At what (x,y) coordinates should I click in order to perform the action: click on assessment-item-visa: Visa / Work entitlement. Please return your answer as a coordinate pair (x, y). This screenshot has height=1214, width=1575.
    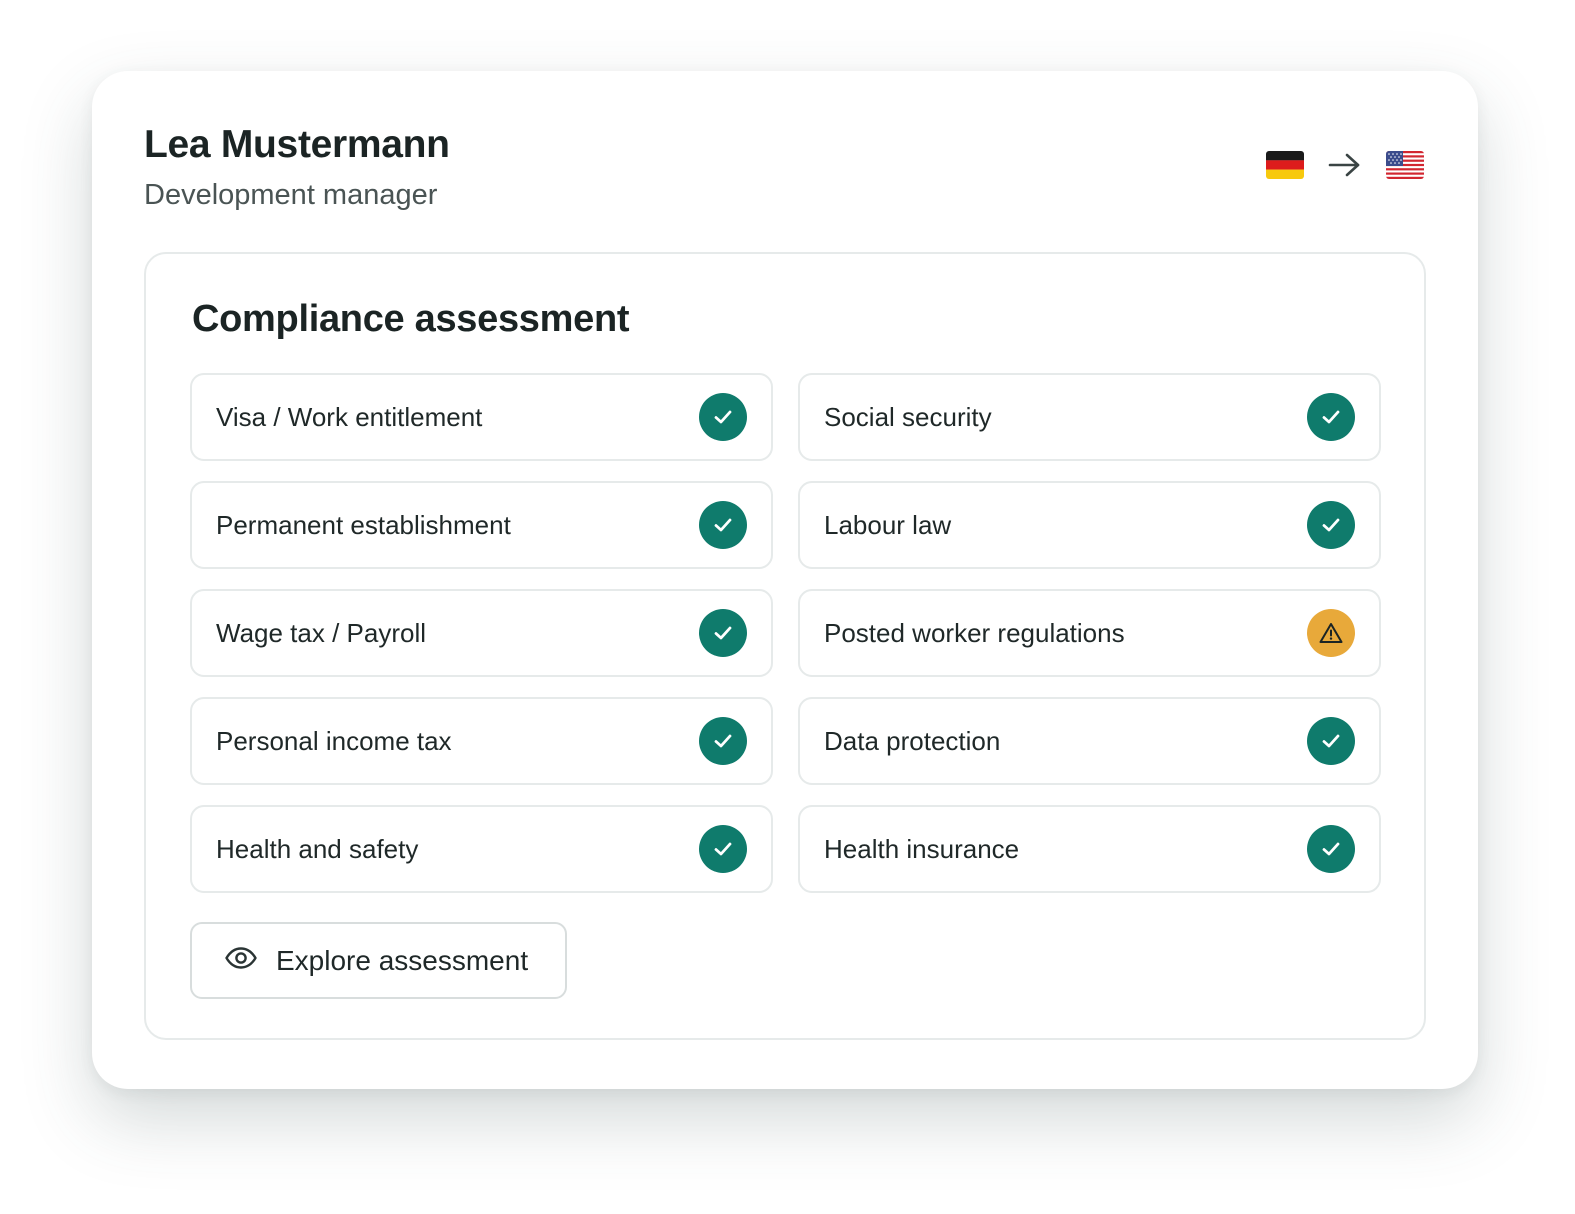
    Looking at the image, I should click on (481, 417).